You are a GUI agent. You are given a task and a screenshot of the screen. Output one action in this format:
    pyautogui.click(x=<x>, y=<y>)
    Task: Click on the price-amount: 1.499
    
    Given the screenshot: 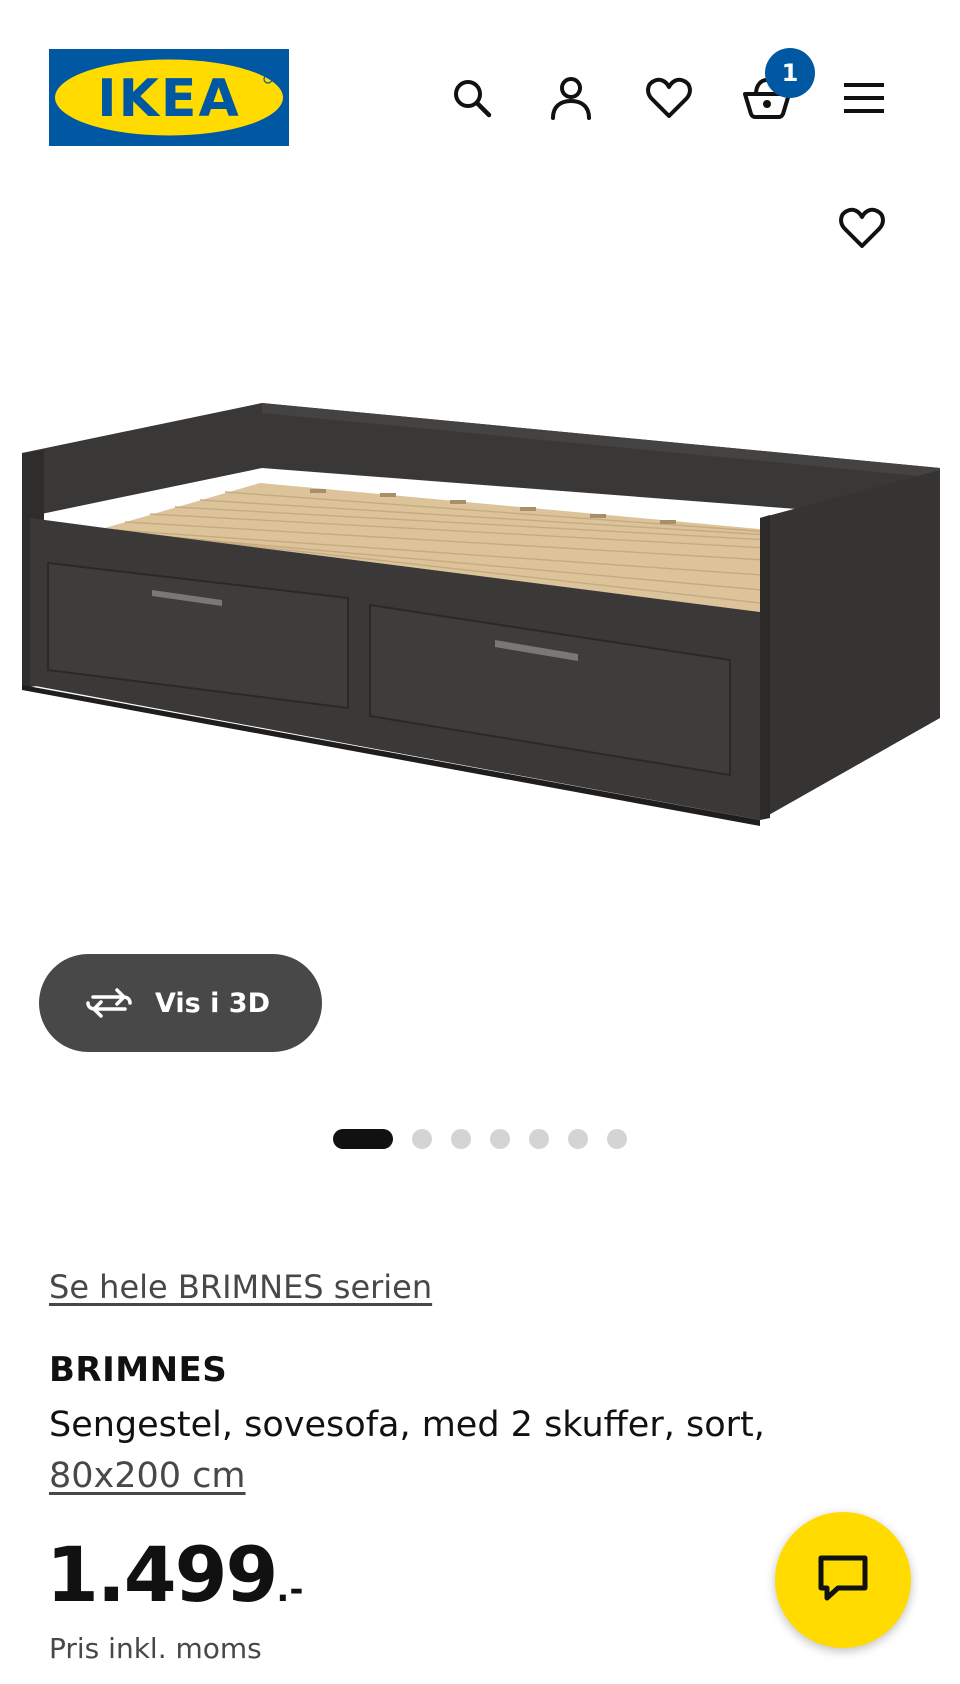 What is the action you would take?
    pyautogui.click(x=162, y=1574)
    